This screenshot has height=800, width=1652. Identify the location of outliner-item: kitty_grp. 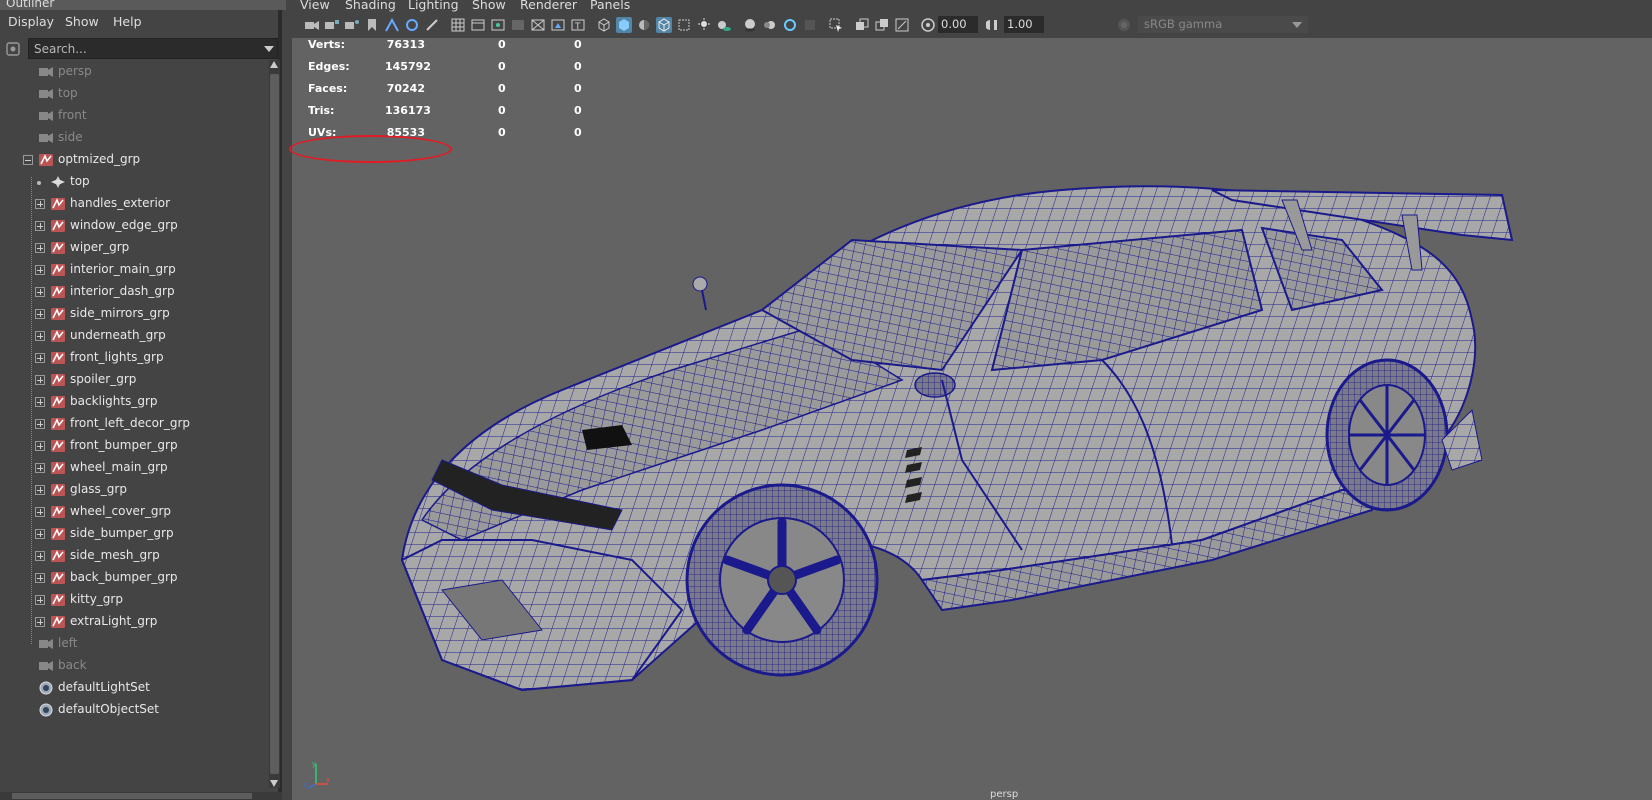
(134, 600).